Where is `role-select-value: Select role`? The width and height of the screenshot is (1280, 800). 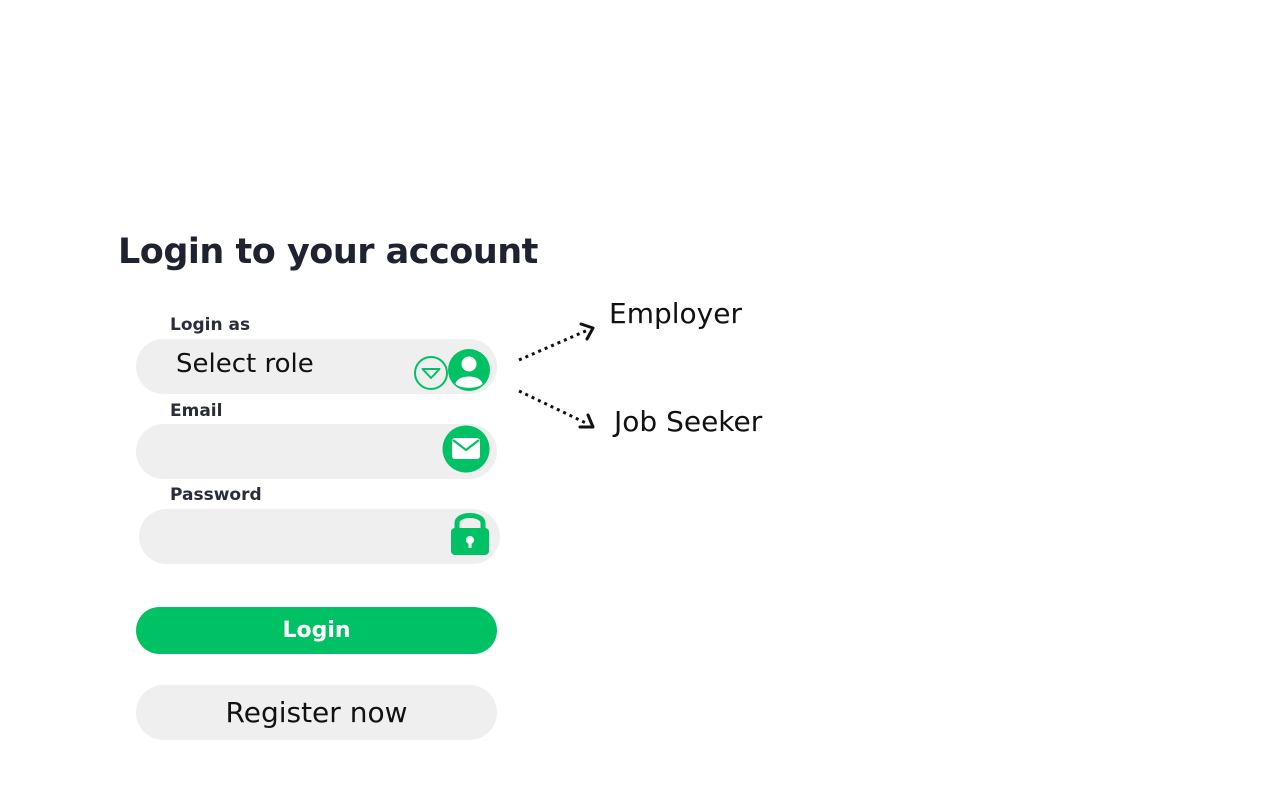
role-select-value: Select role is located at coordinates (245, 364).